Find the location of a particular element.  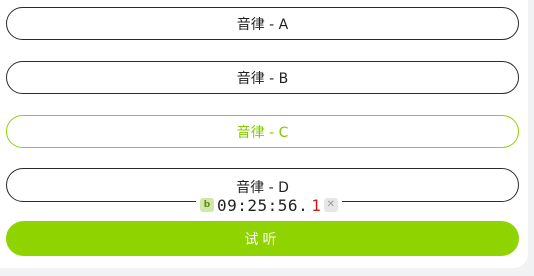

option-c-label: 音律 - C is located at coordinates (262, 132).